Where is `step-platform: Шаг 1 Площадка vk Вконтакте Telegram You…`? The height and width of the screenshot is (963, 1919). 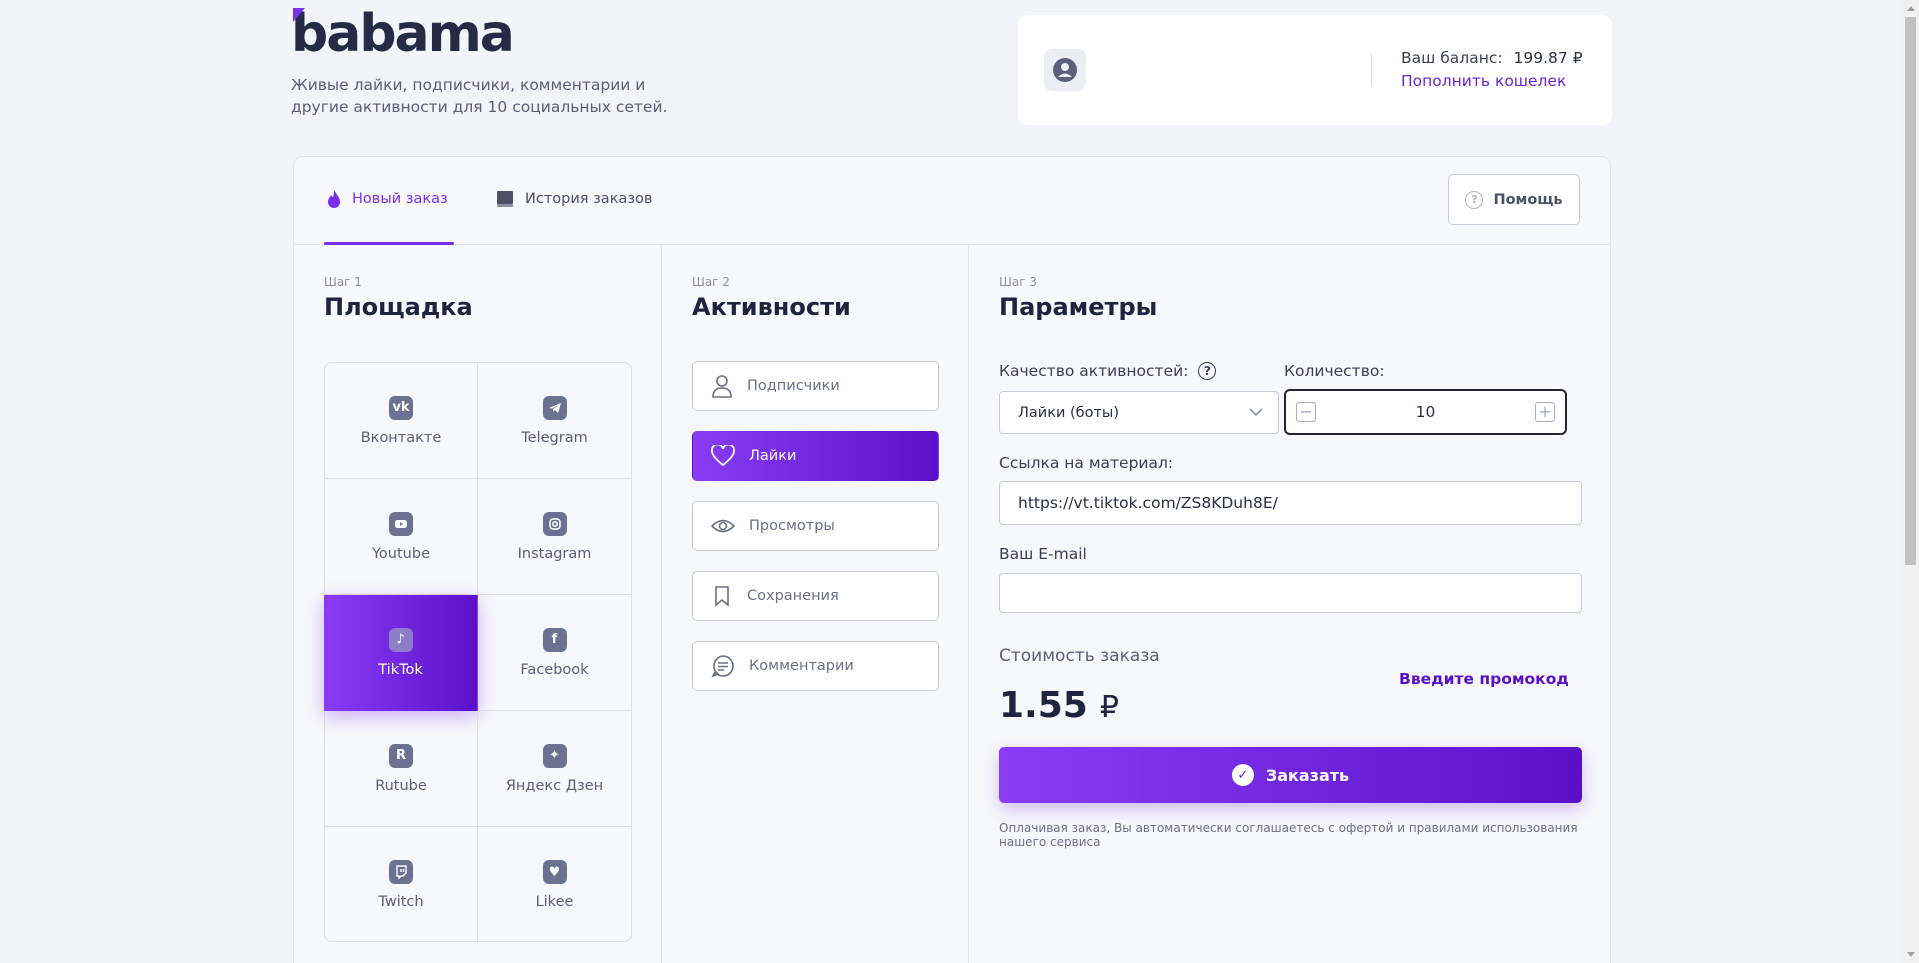 step-platform: Шаг 1 Площадка vk Вконтакте Telegram You… is located at coordinates (478, 604).